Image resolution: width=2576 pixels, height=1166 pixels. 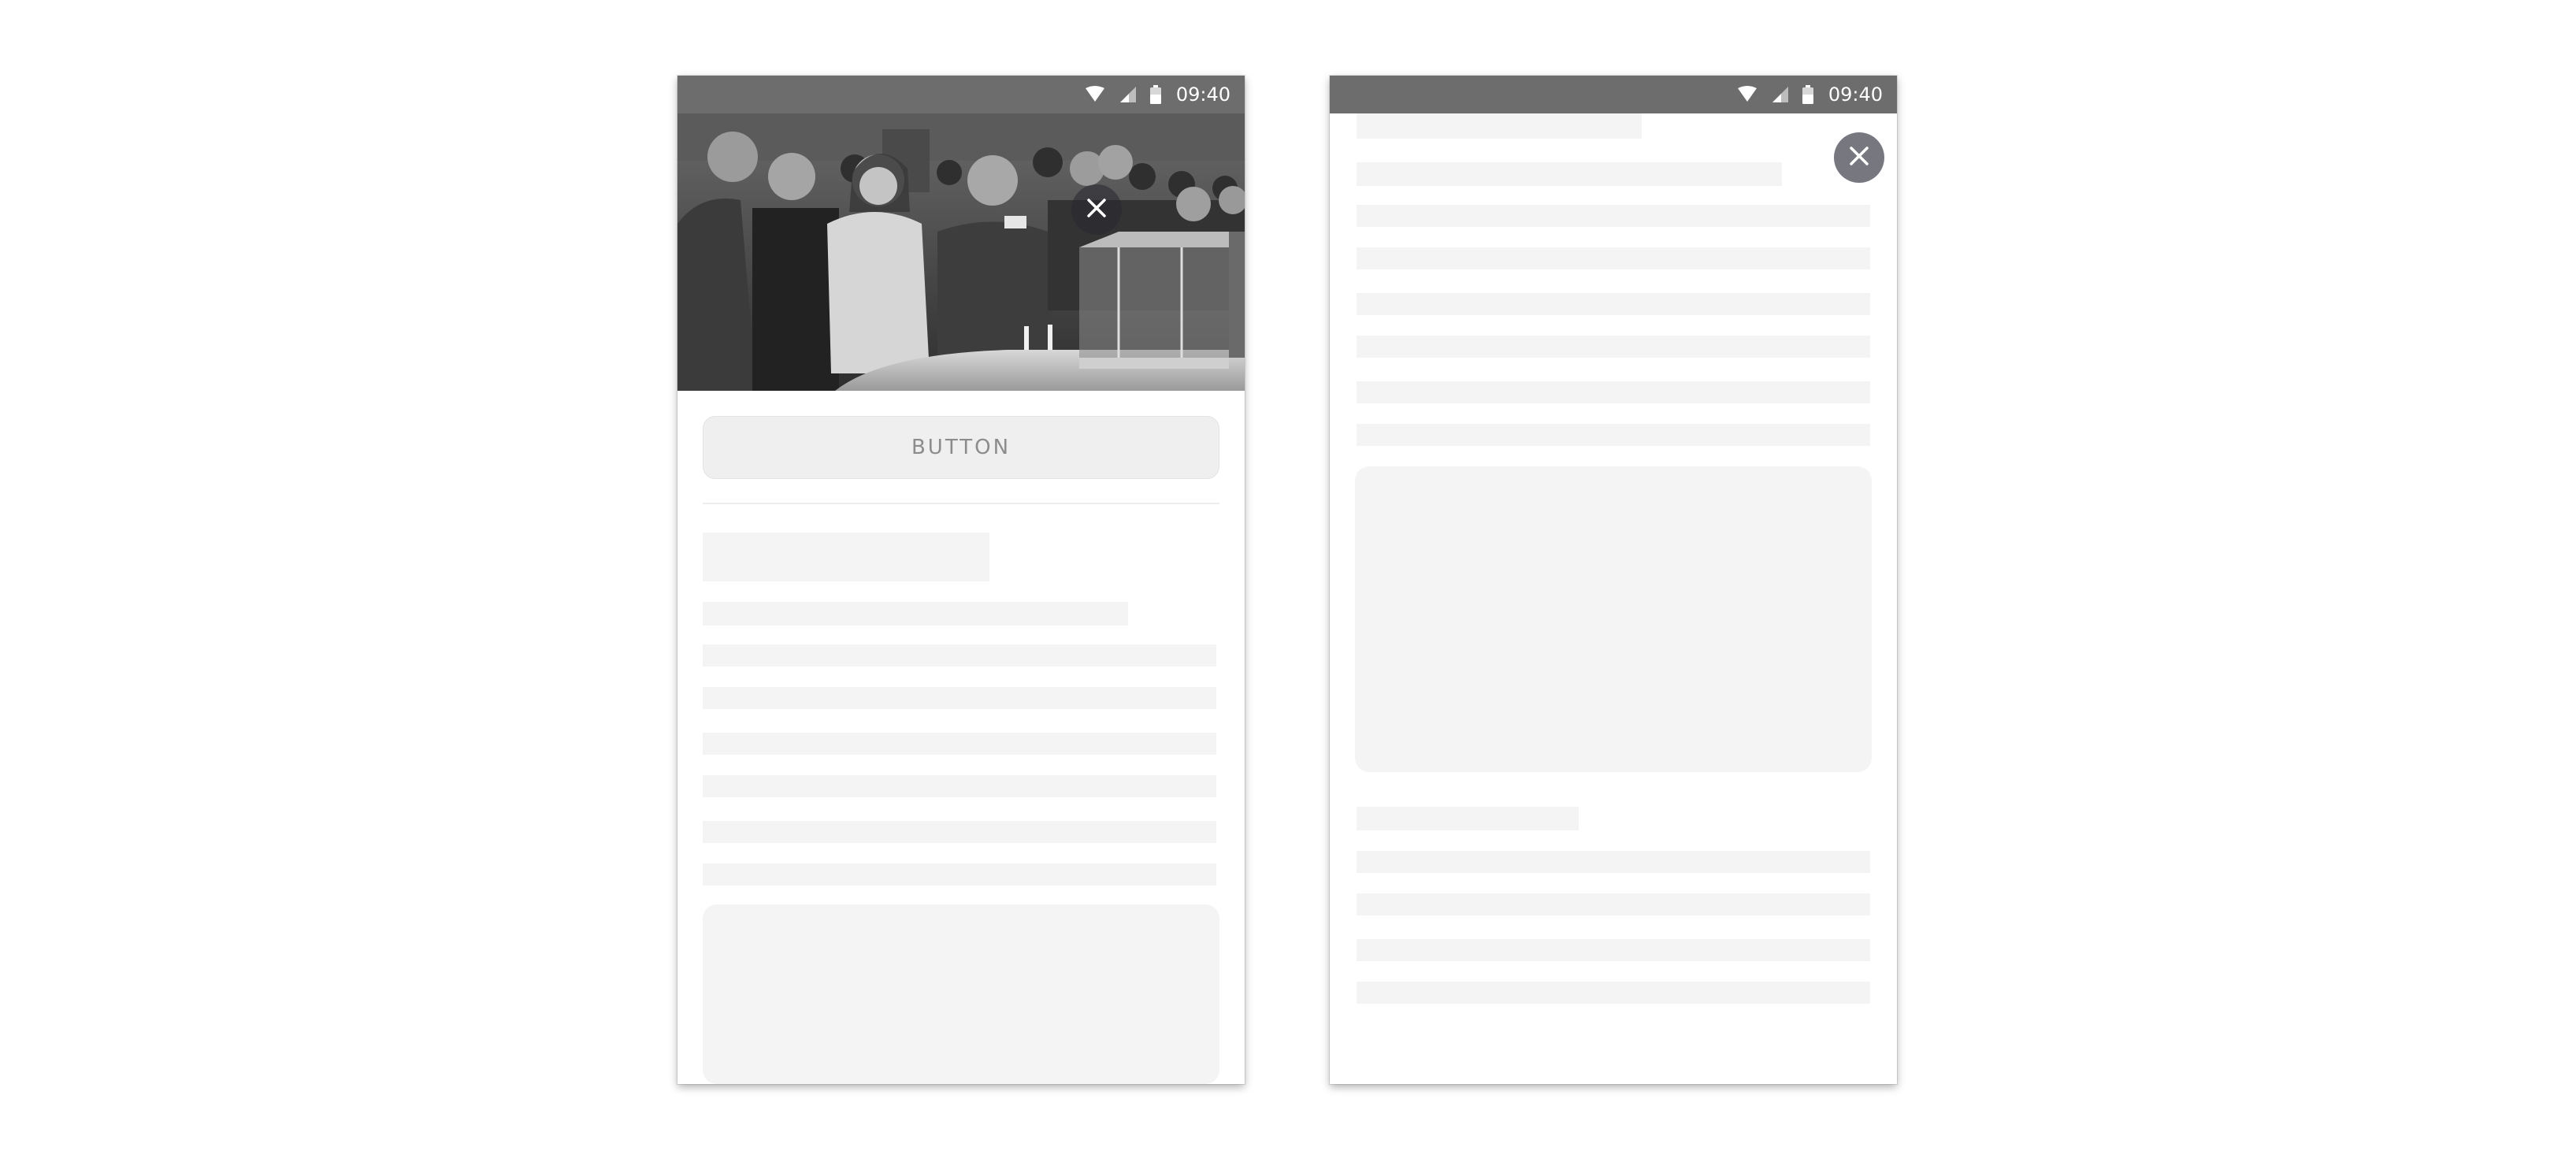 I want to click on divider, so click(x=961, y=503).